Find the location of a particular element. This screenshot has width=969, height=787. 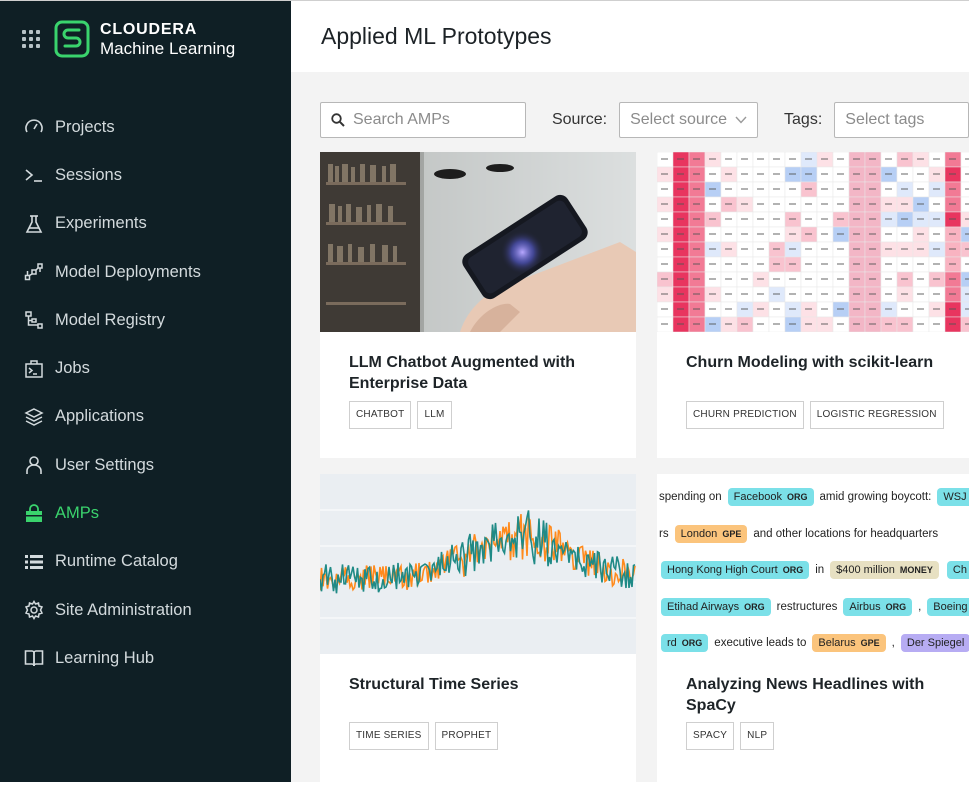

tag-list: SPACY NLP is located at coordinates (730, 736).